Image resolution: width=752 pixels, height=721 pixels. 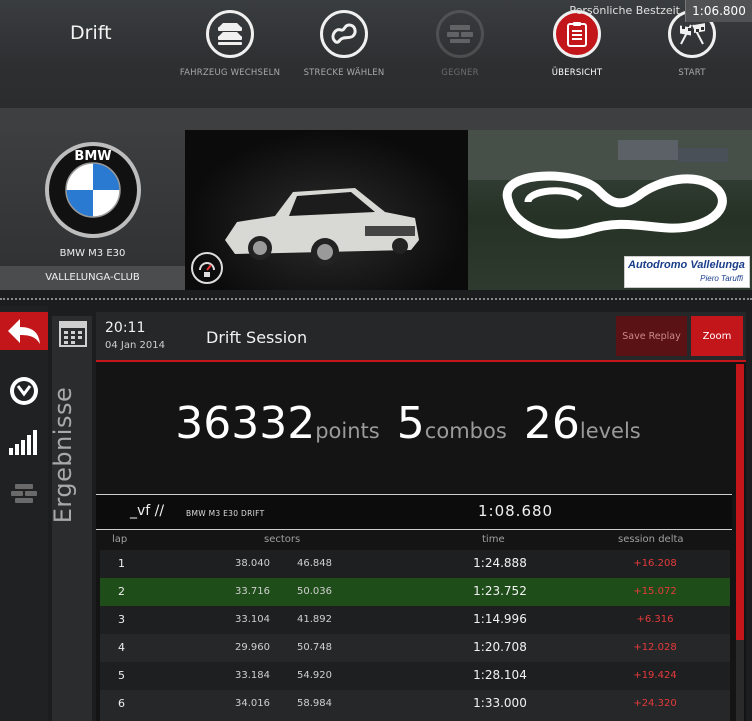 I want to click on header-time: time, so click(x=493, y=539).